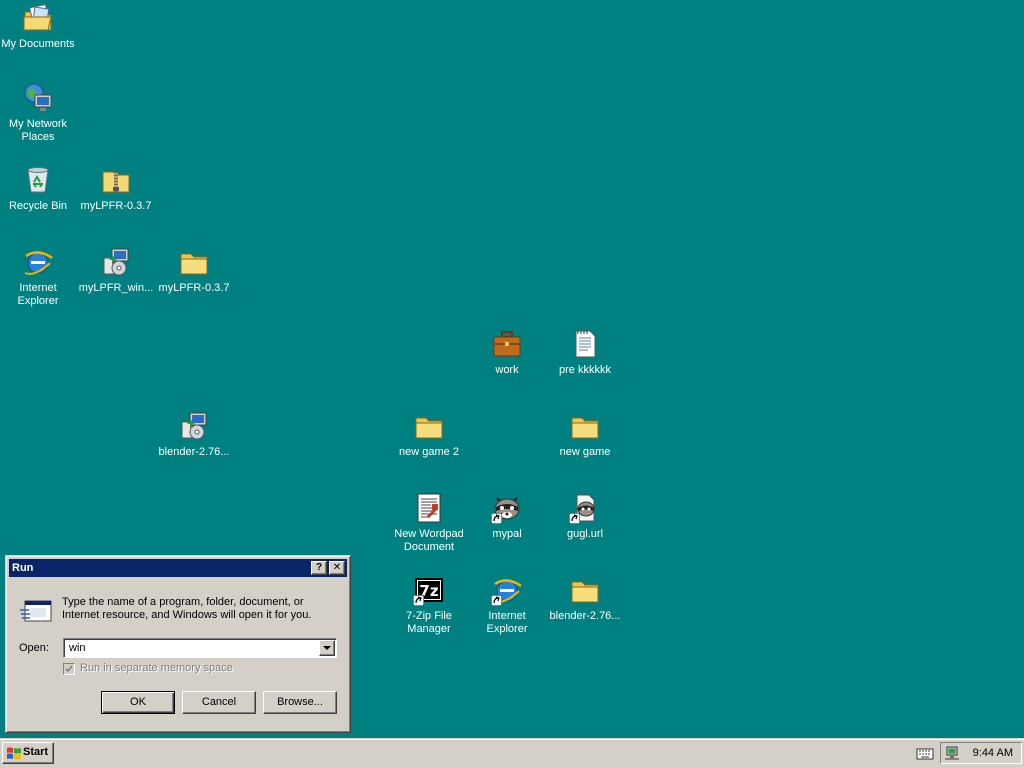  Describe the element at coordinates (156, 668) in the screenshot. I see `separate-memory-label: Run in separate memory space` at that location.